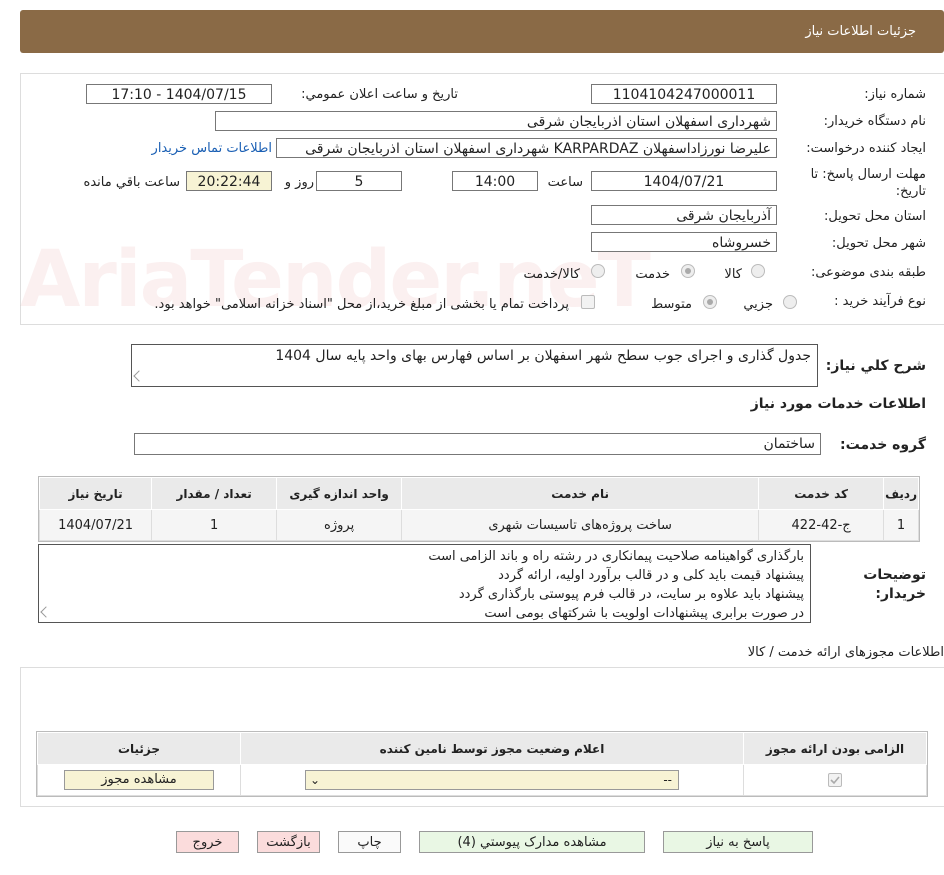  Describe the element at coordinates (299, 182) in the screenshot. I see `days-label: روز و` at that location.